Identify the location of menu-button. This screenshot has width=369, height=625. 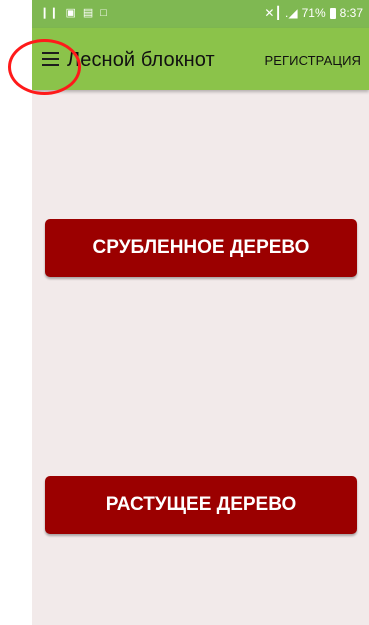
(51, 59).